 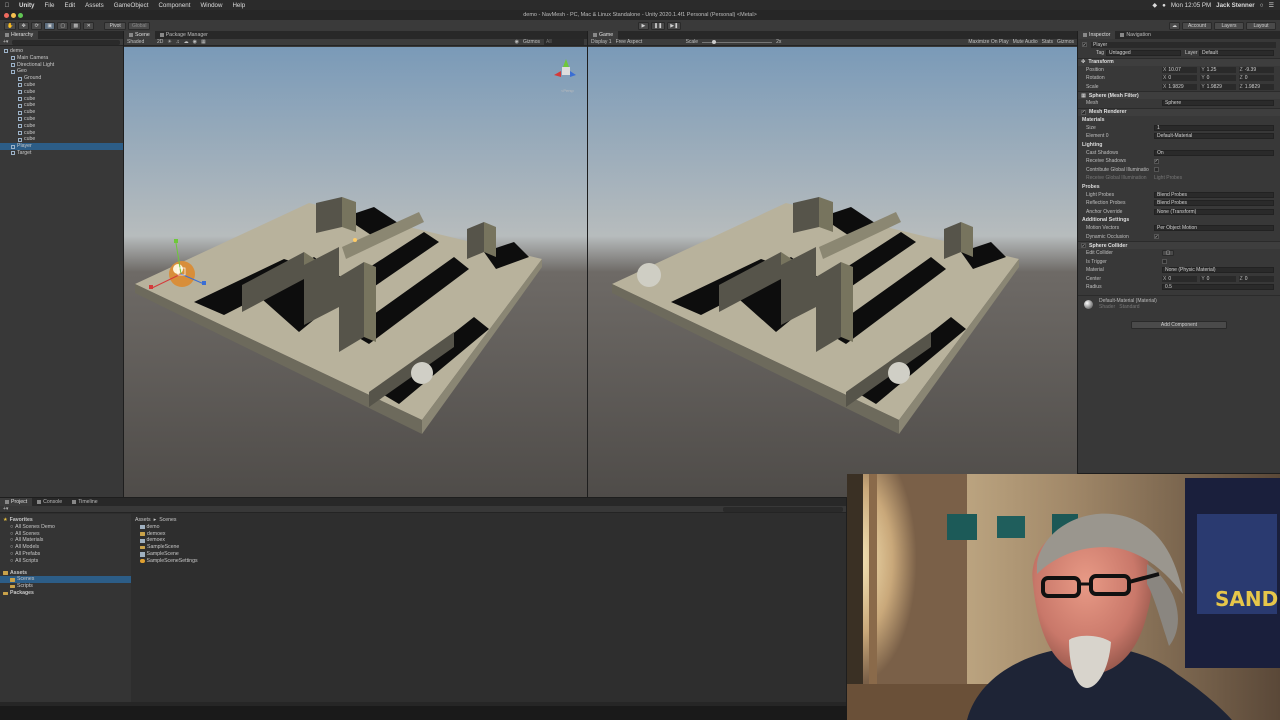 What do you see at coordinates (1218, 69) in the screenshot?
I see `position-field: X 10.07 Y 1.25 Z -9.39` at bounding box center [1218, 69].